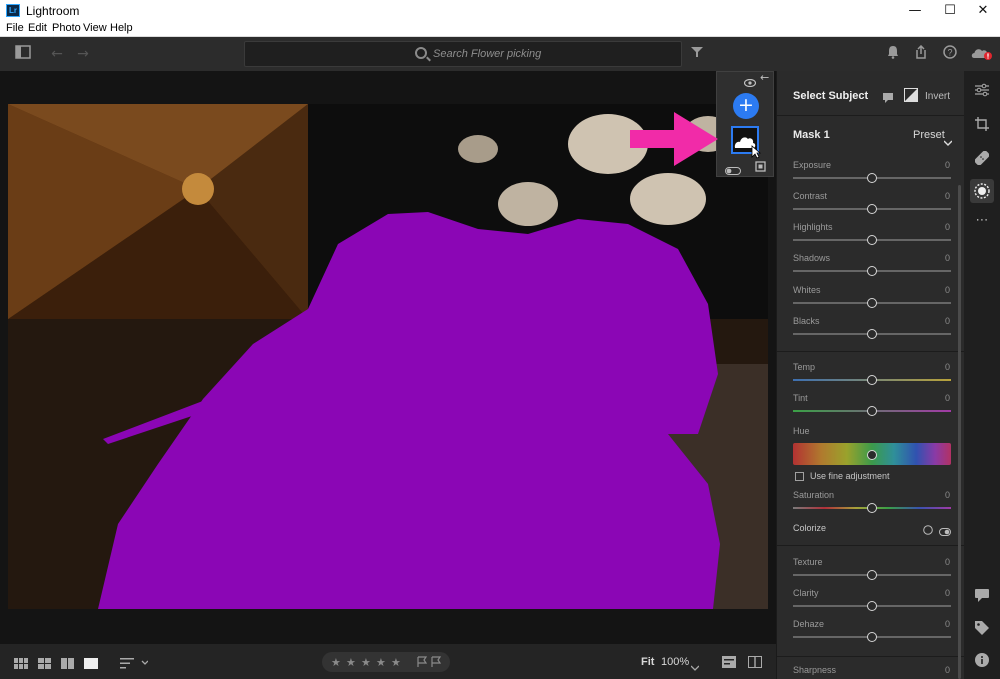 Image resolution: width=1000 pixels, height=679 pixels. I want to click on colorize-toggle-icon, so click(945, 532).